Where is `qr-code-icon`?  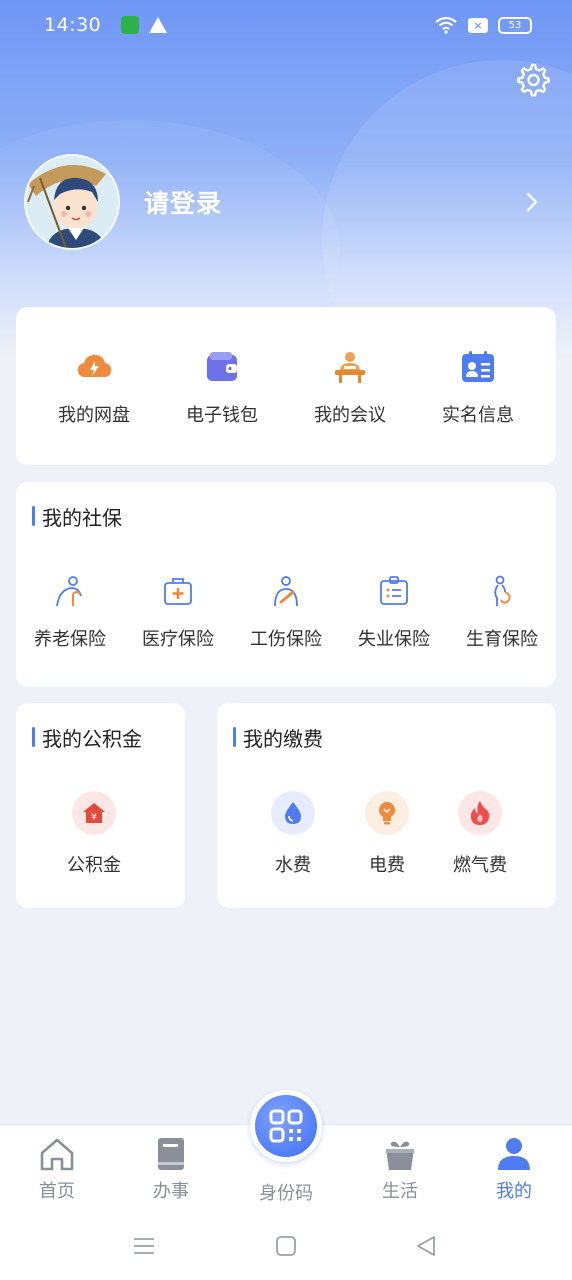
qr-code-icon is located at coordinates (286, 1126).